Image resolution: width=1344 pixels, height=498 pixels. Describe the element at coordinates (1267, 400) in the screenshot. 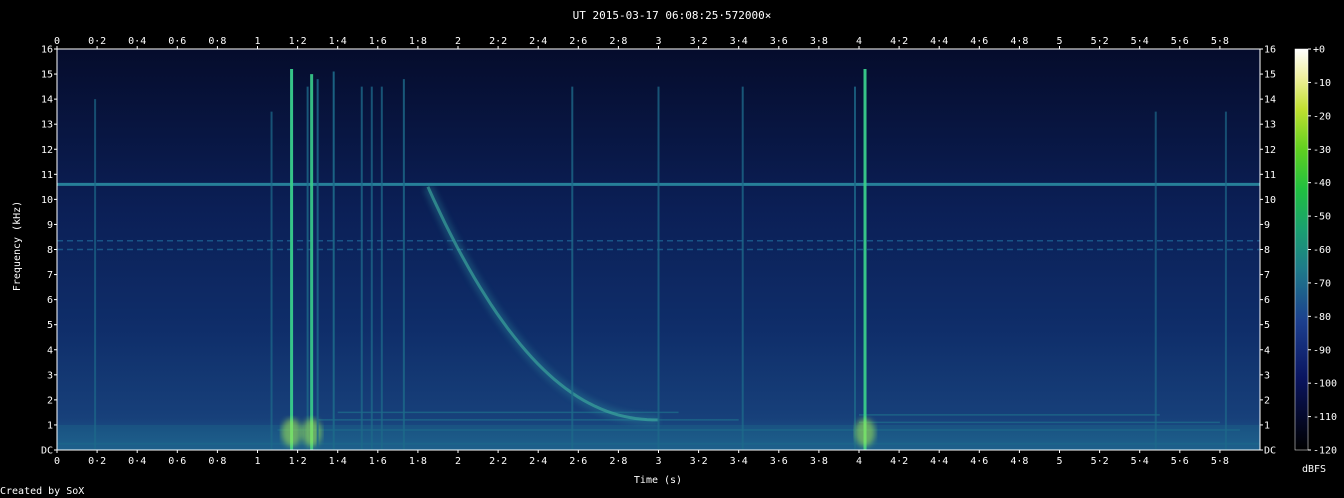

I see `y-tick-label-right: 2` at that location.